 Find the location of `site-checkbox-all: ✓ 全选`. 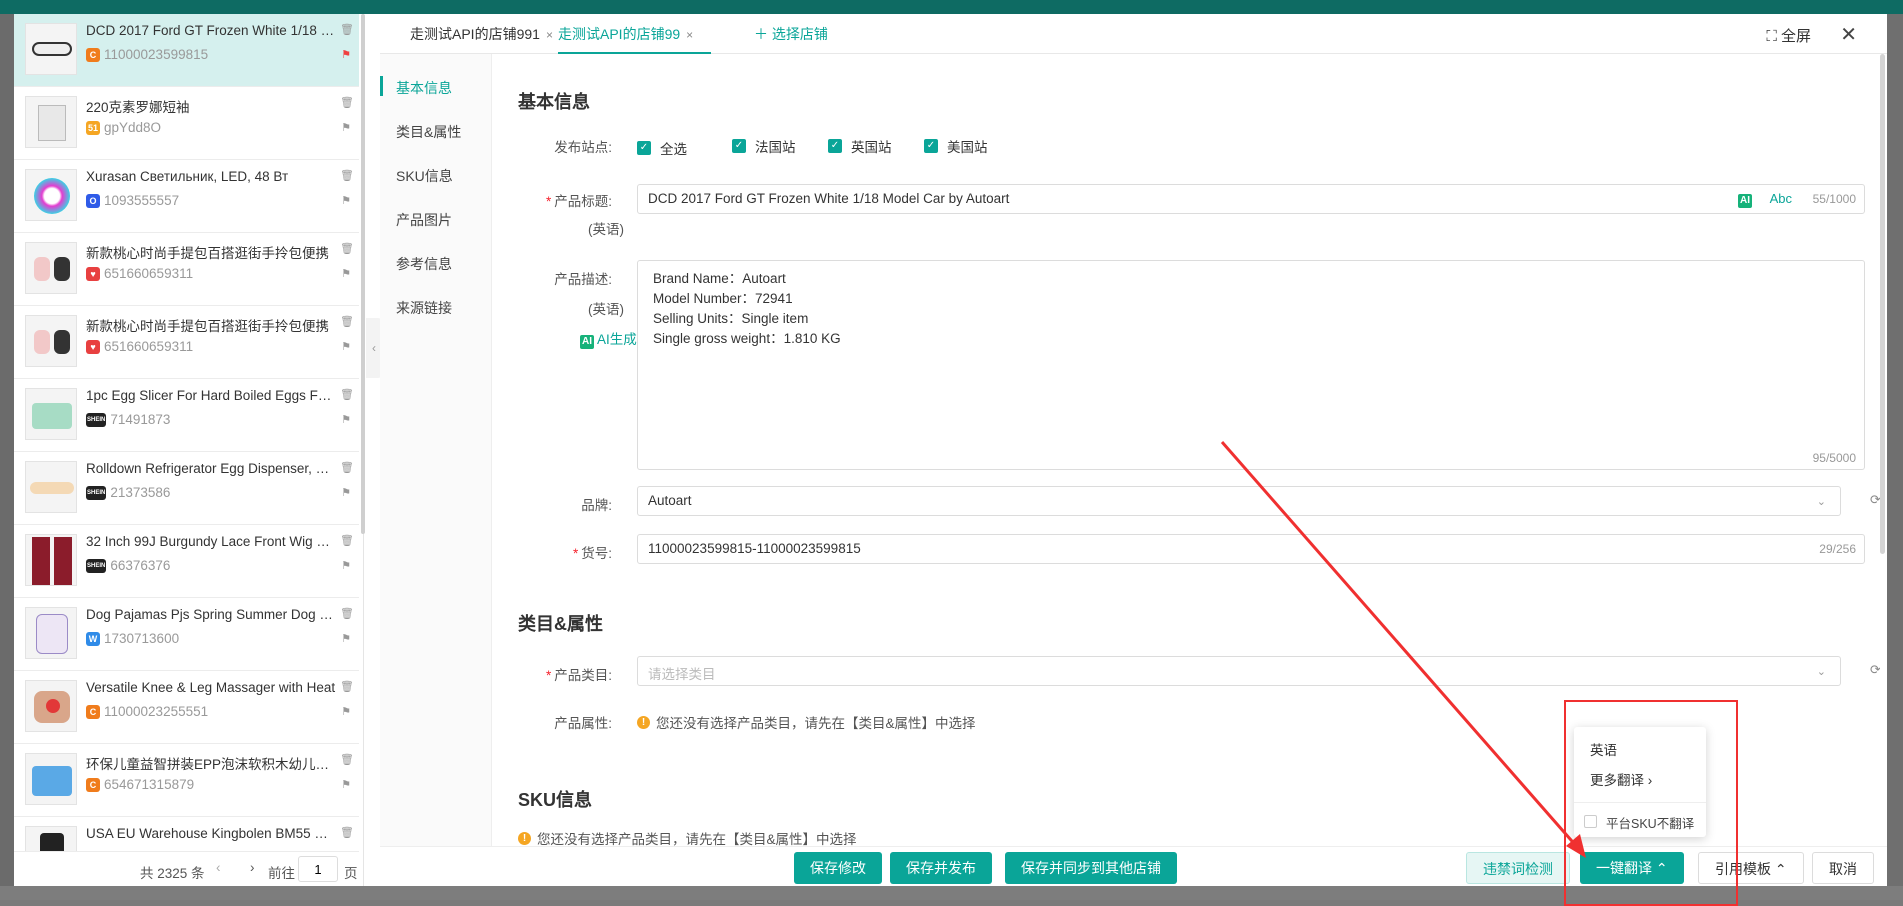

site-checkbox-all: ✓ 全选 is located at coordinates (662, 148).